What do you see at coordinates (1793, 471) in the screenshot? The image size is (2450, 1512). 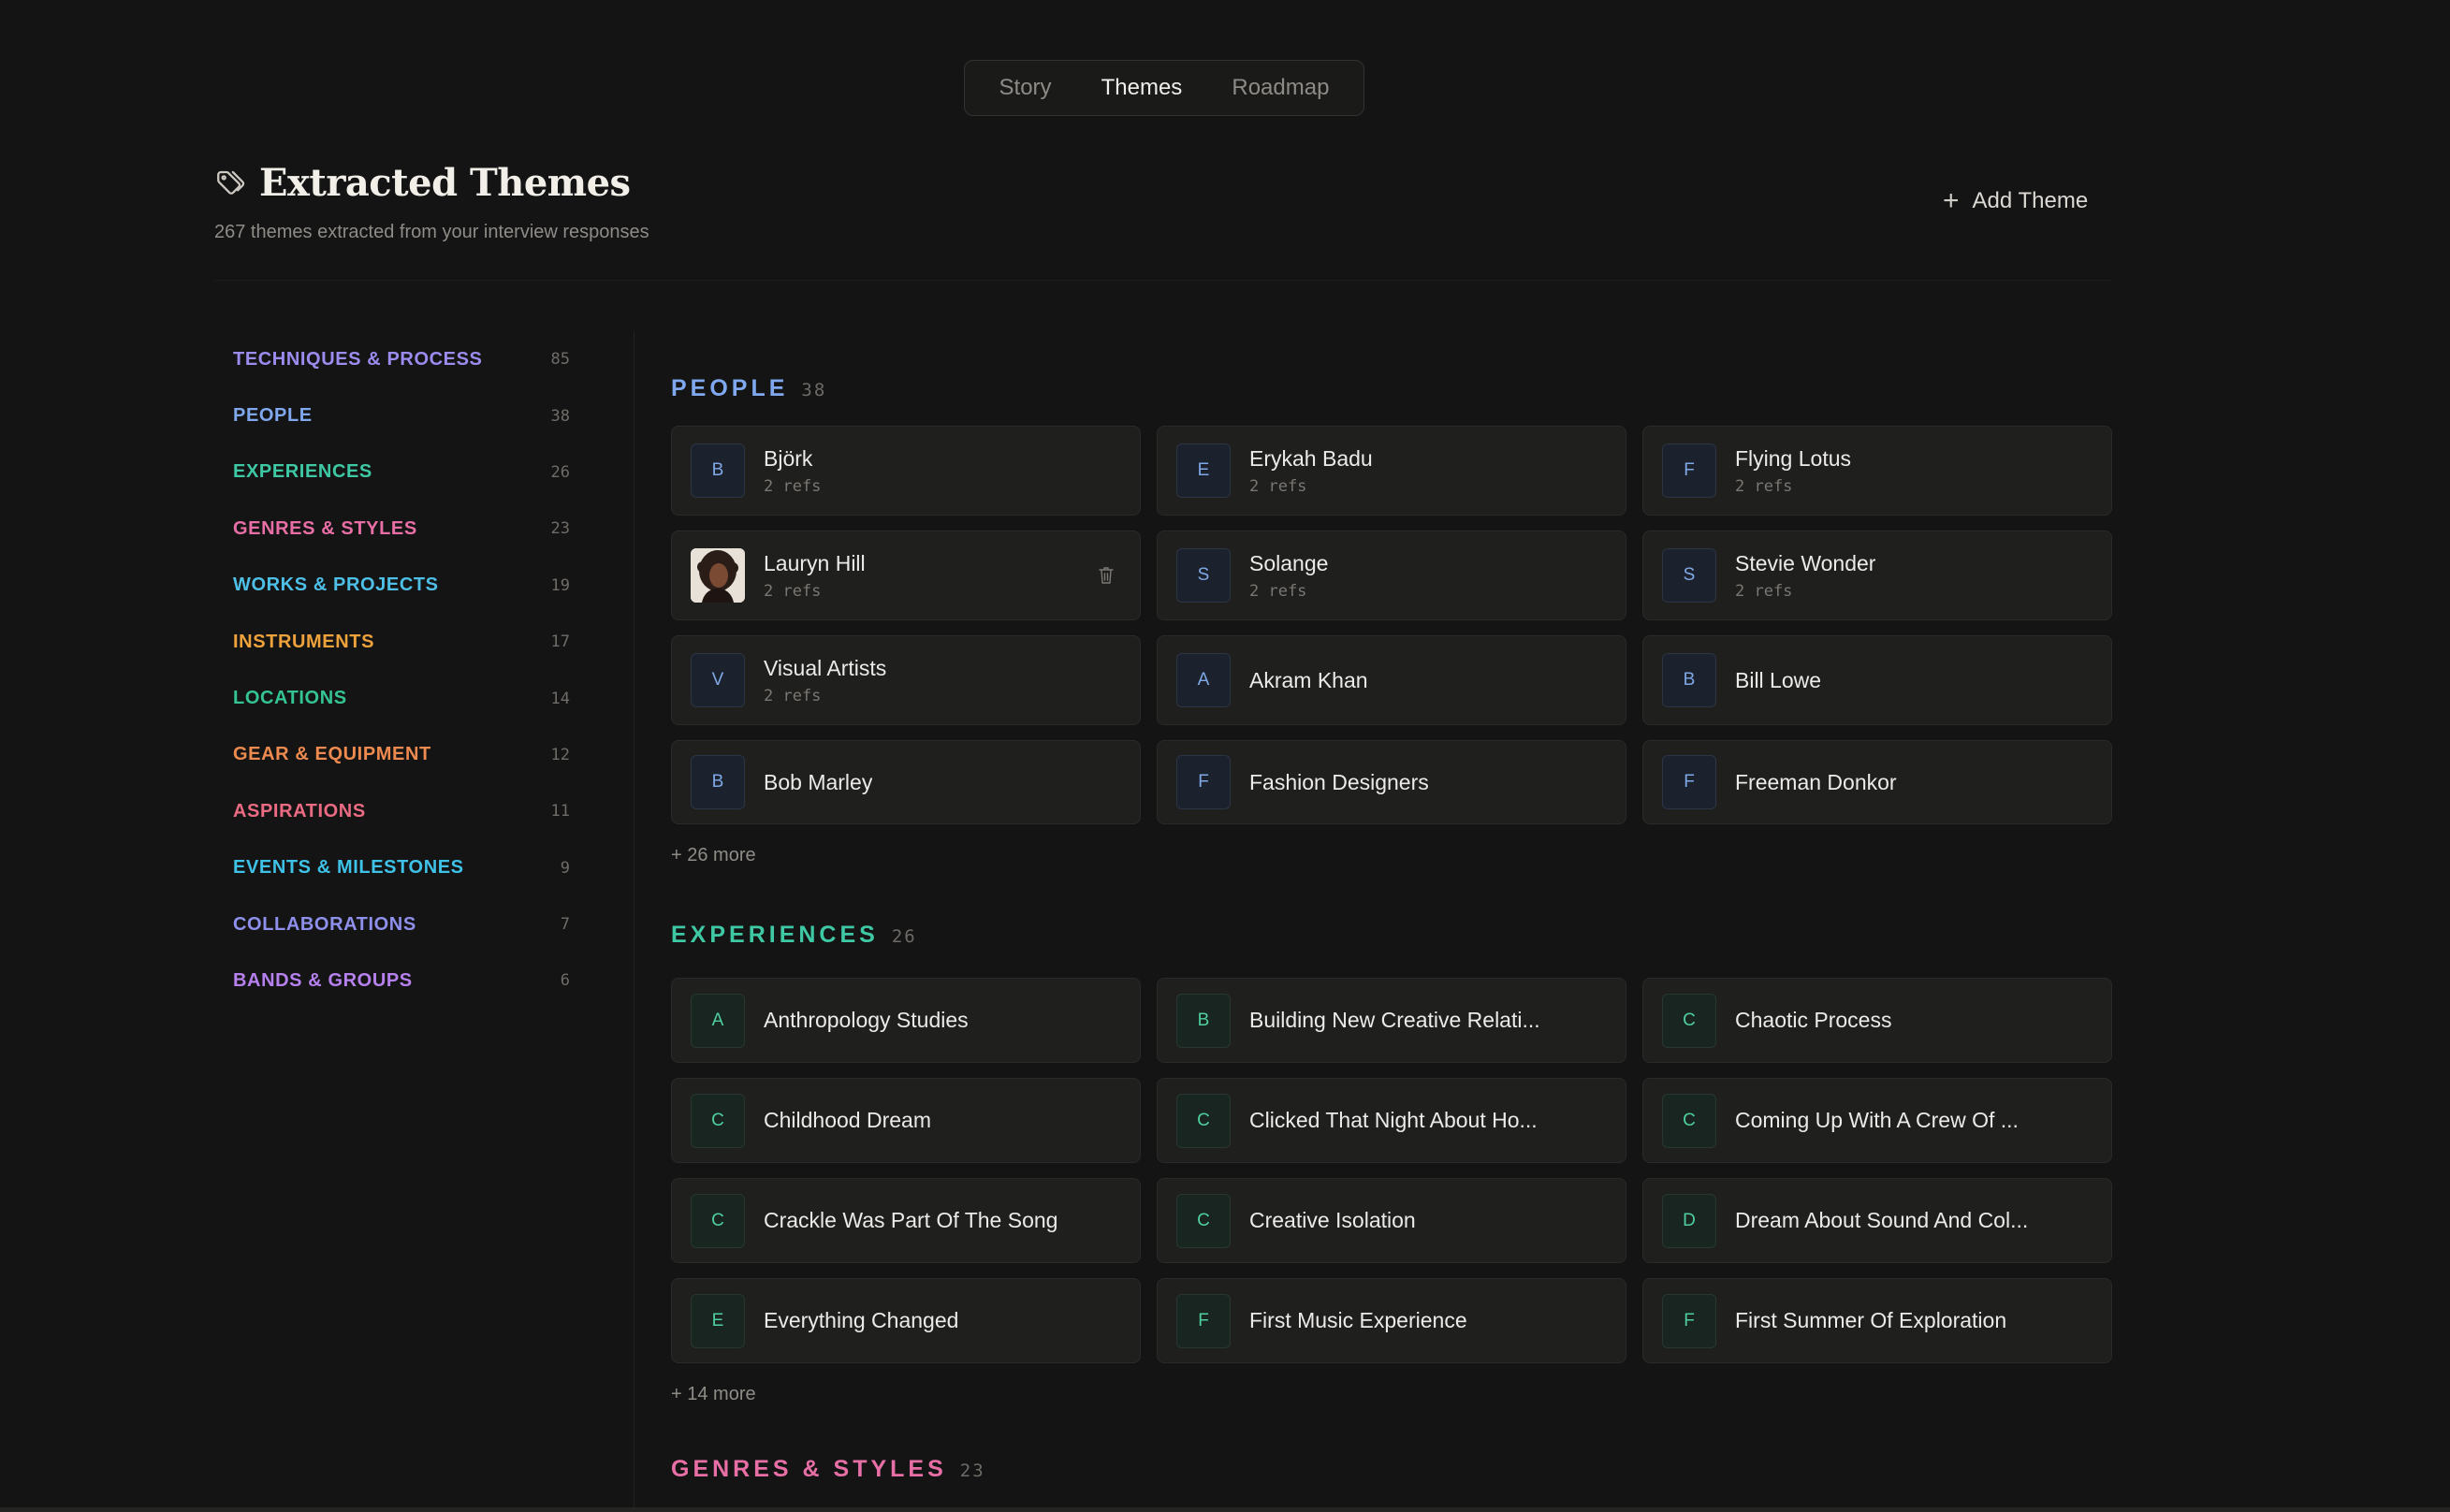 I see `theme-card-text: Flying Lotus 2 refs` at bounding box center [1793, 471].